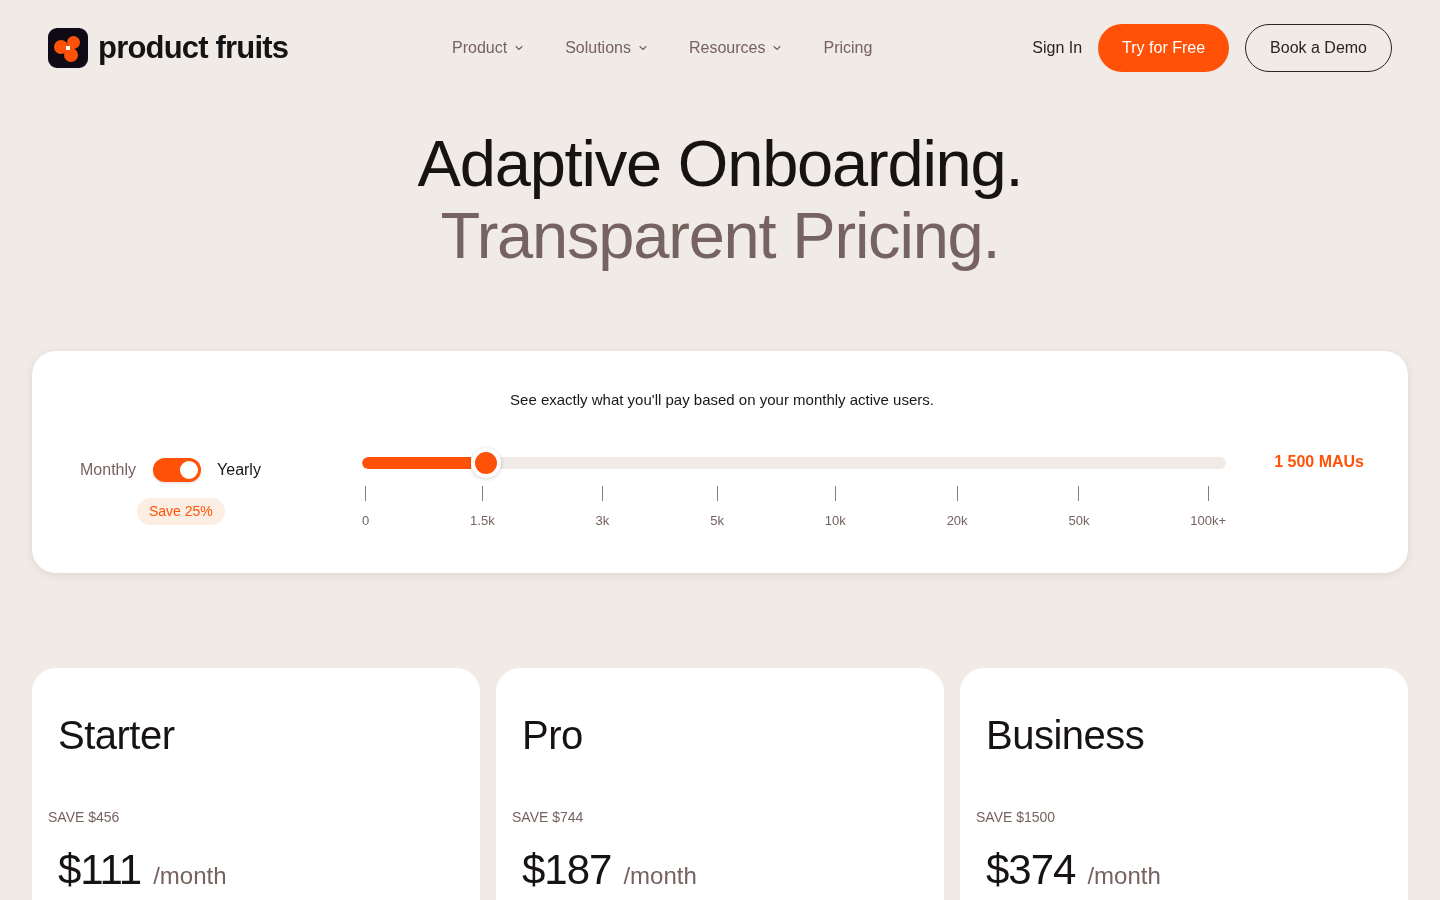 The image size is (1440, 900). Describe the element at coordinates (736, 48) in the screenshot. I see `nav-link: Resources` at that location.